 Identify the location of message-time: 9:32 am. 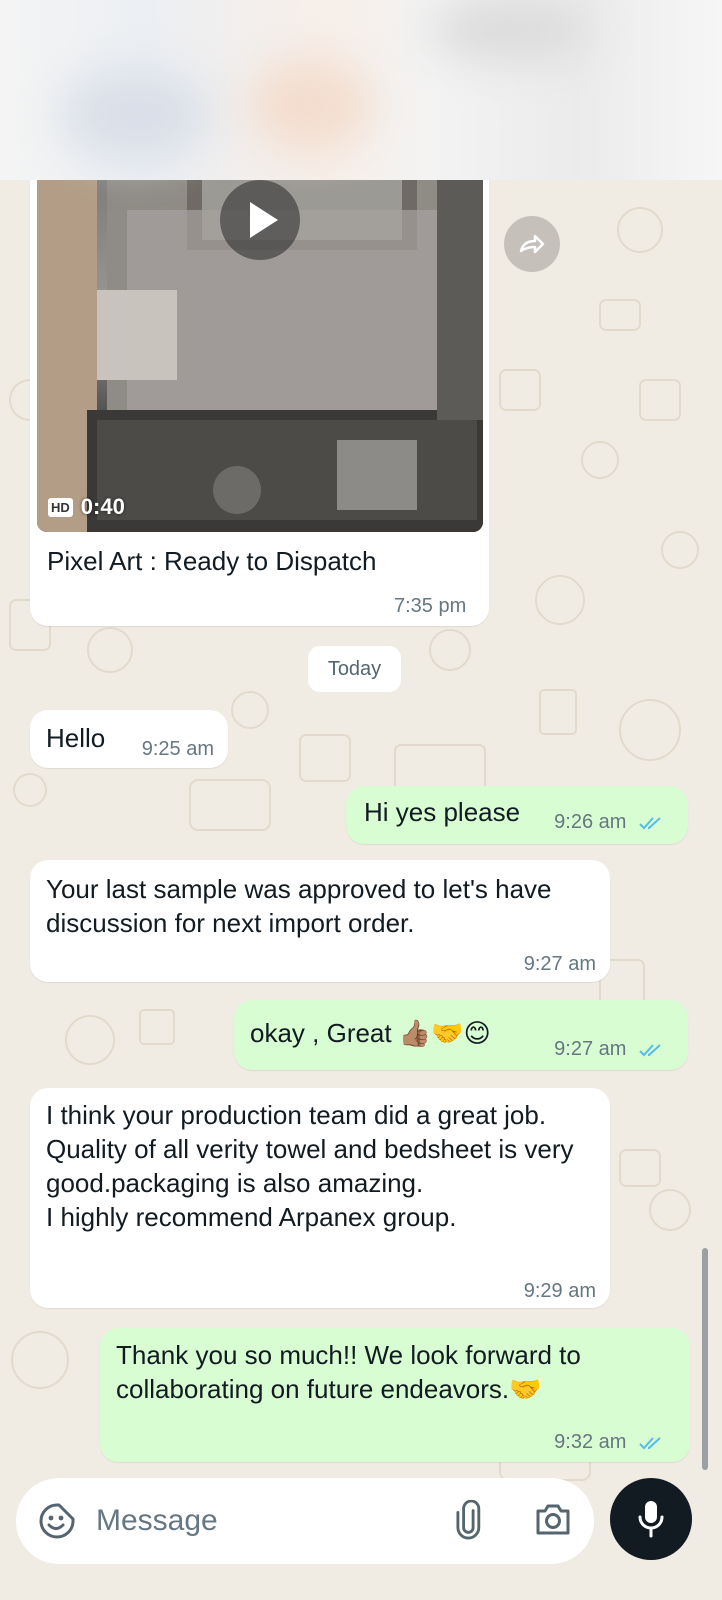
(590, 1442).